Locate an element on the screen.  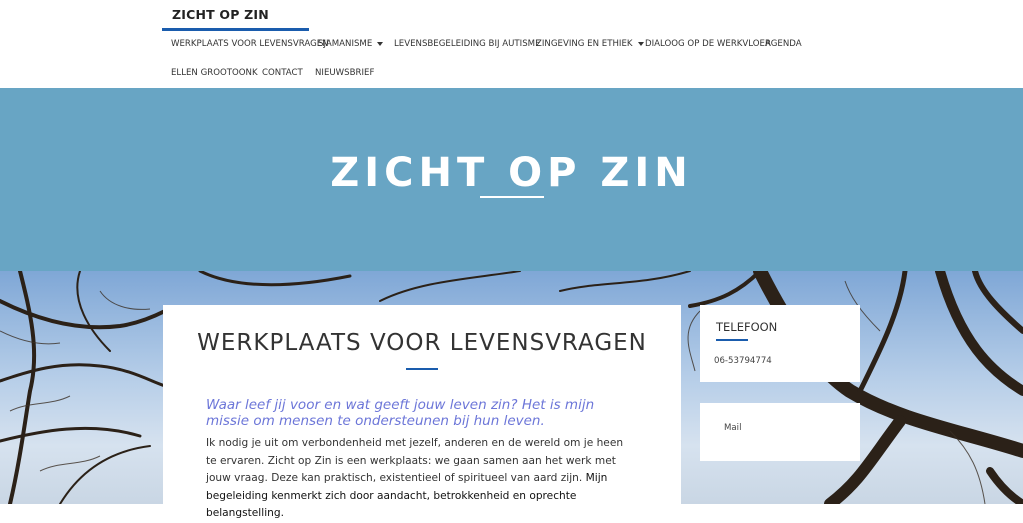
mail-widget: Mail is located at coordinates (780, 432).